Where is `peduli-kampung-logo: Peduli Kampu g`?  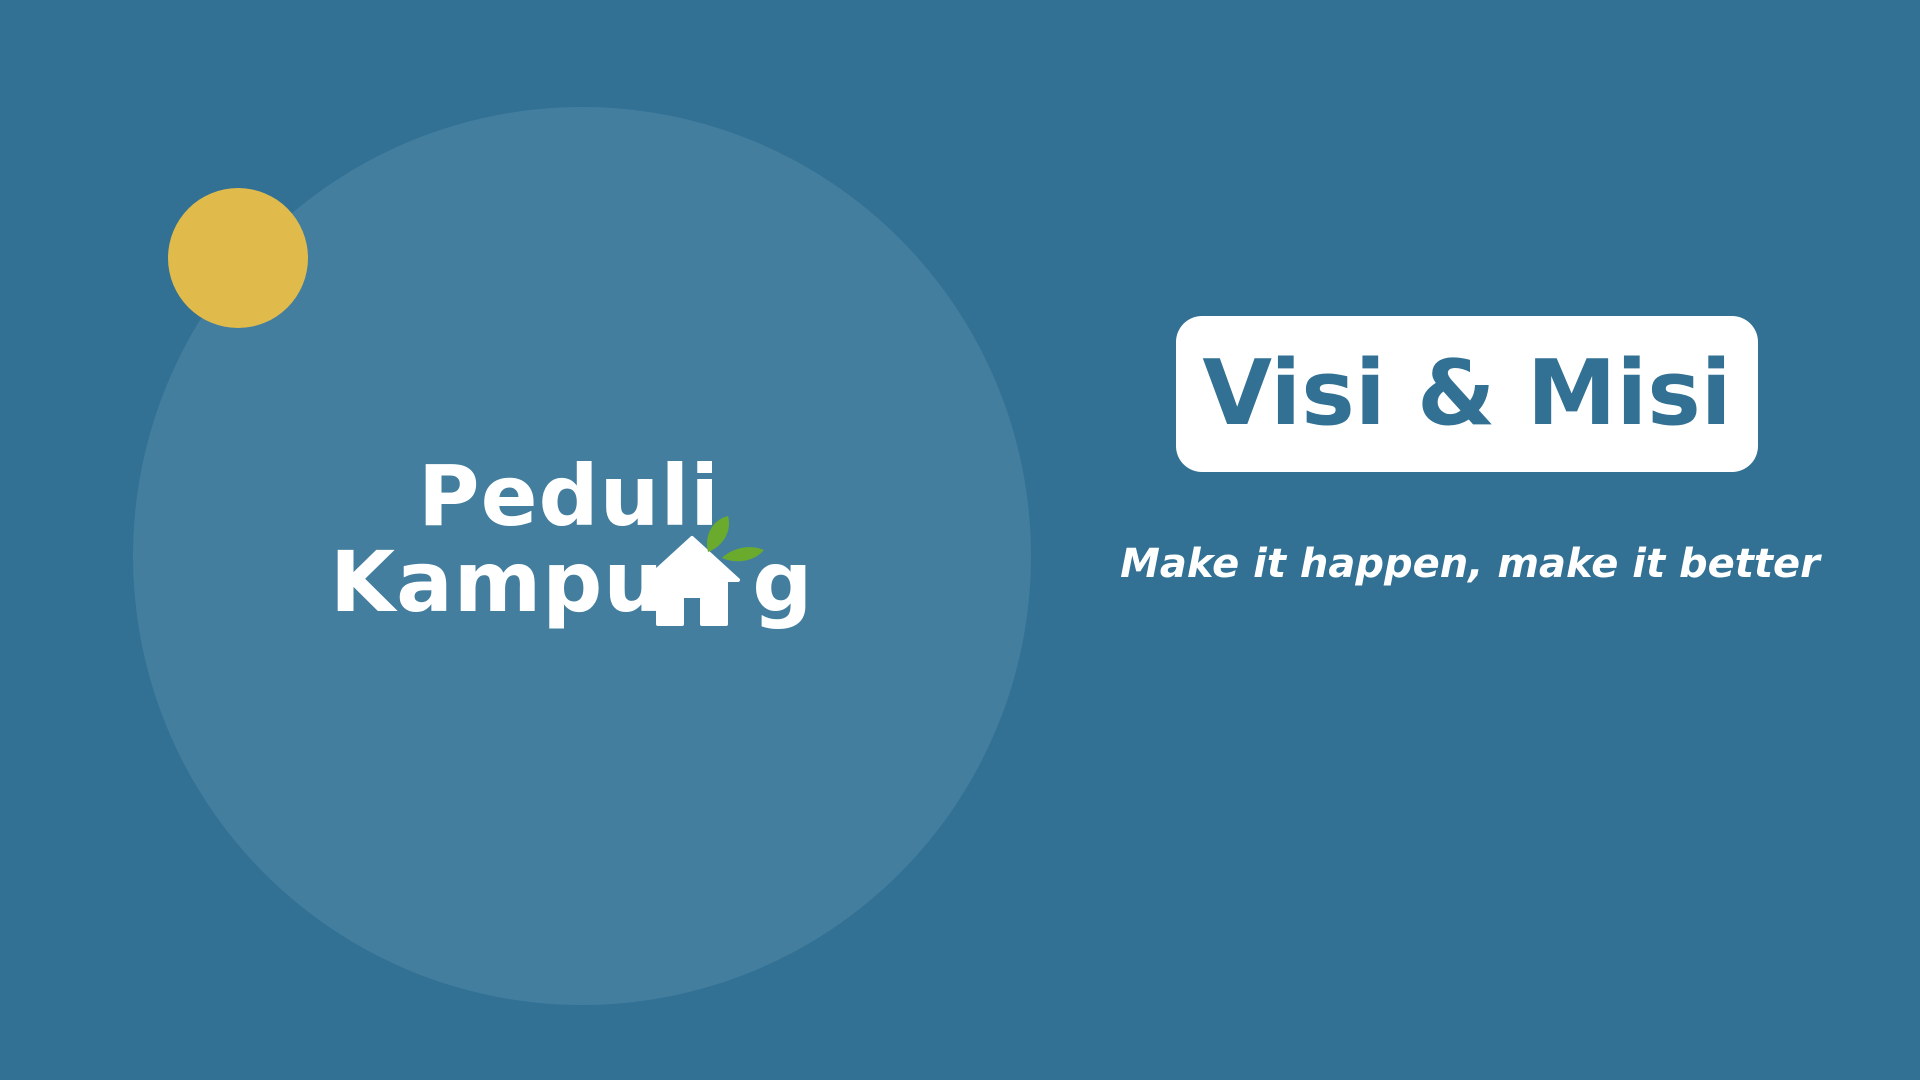
peduli-kampung-logo: Peduli Kampu g is located at coordinates (571, 540).